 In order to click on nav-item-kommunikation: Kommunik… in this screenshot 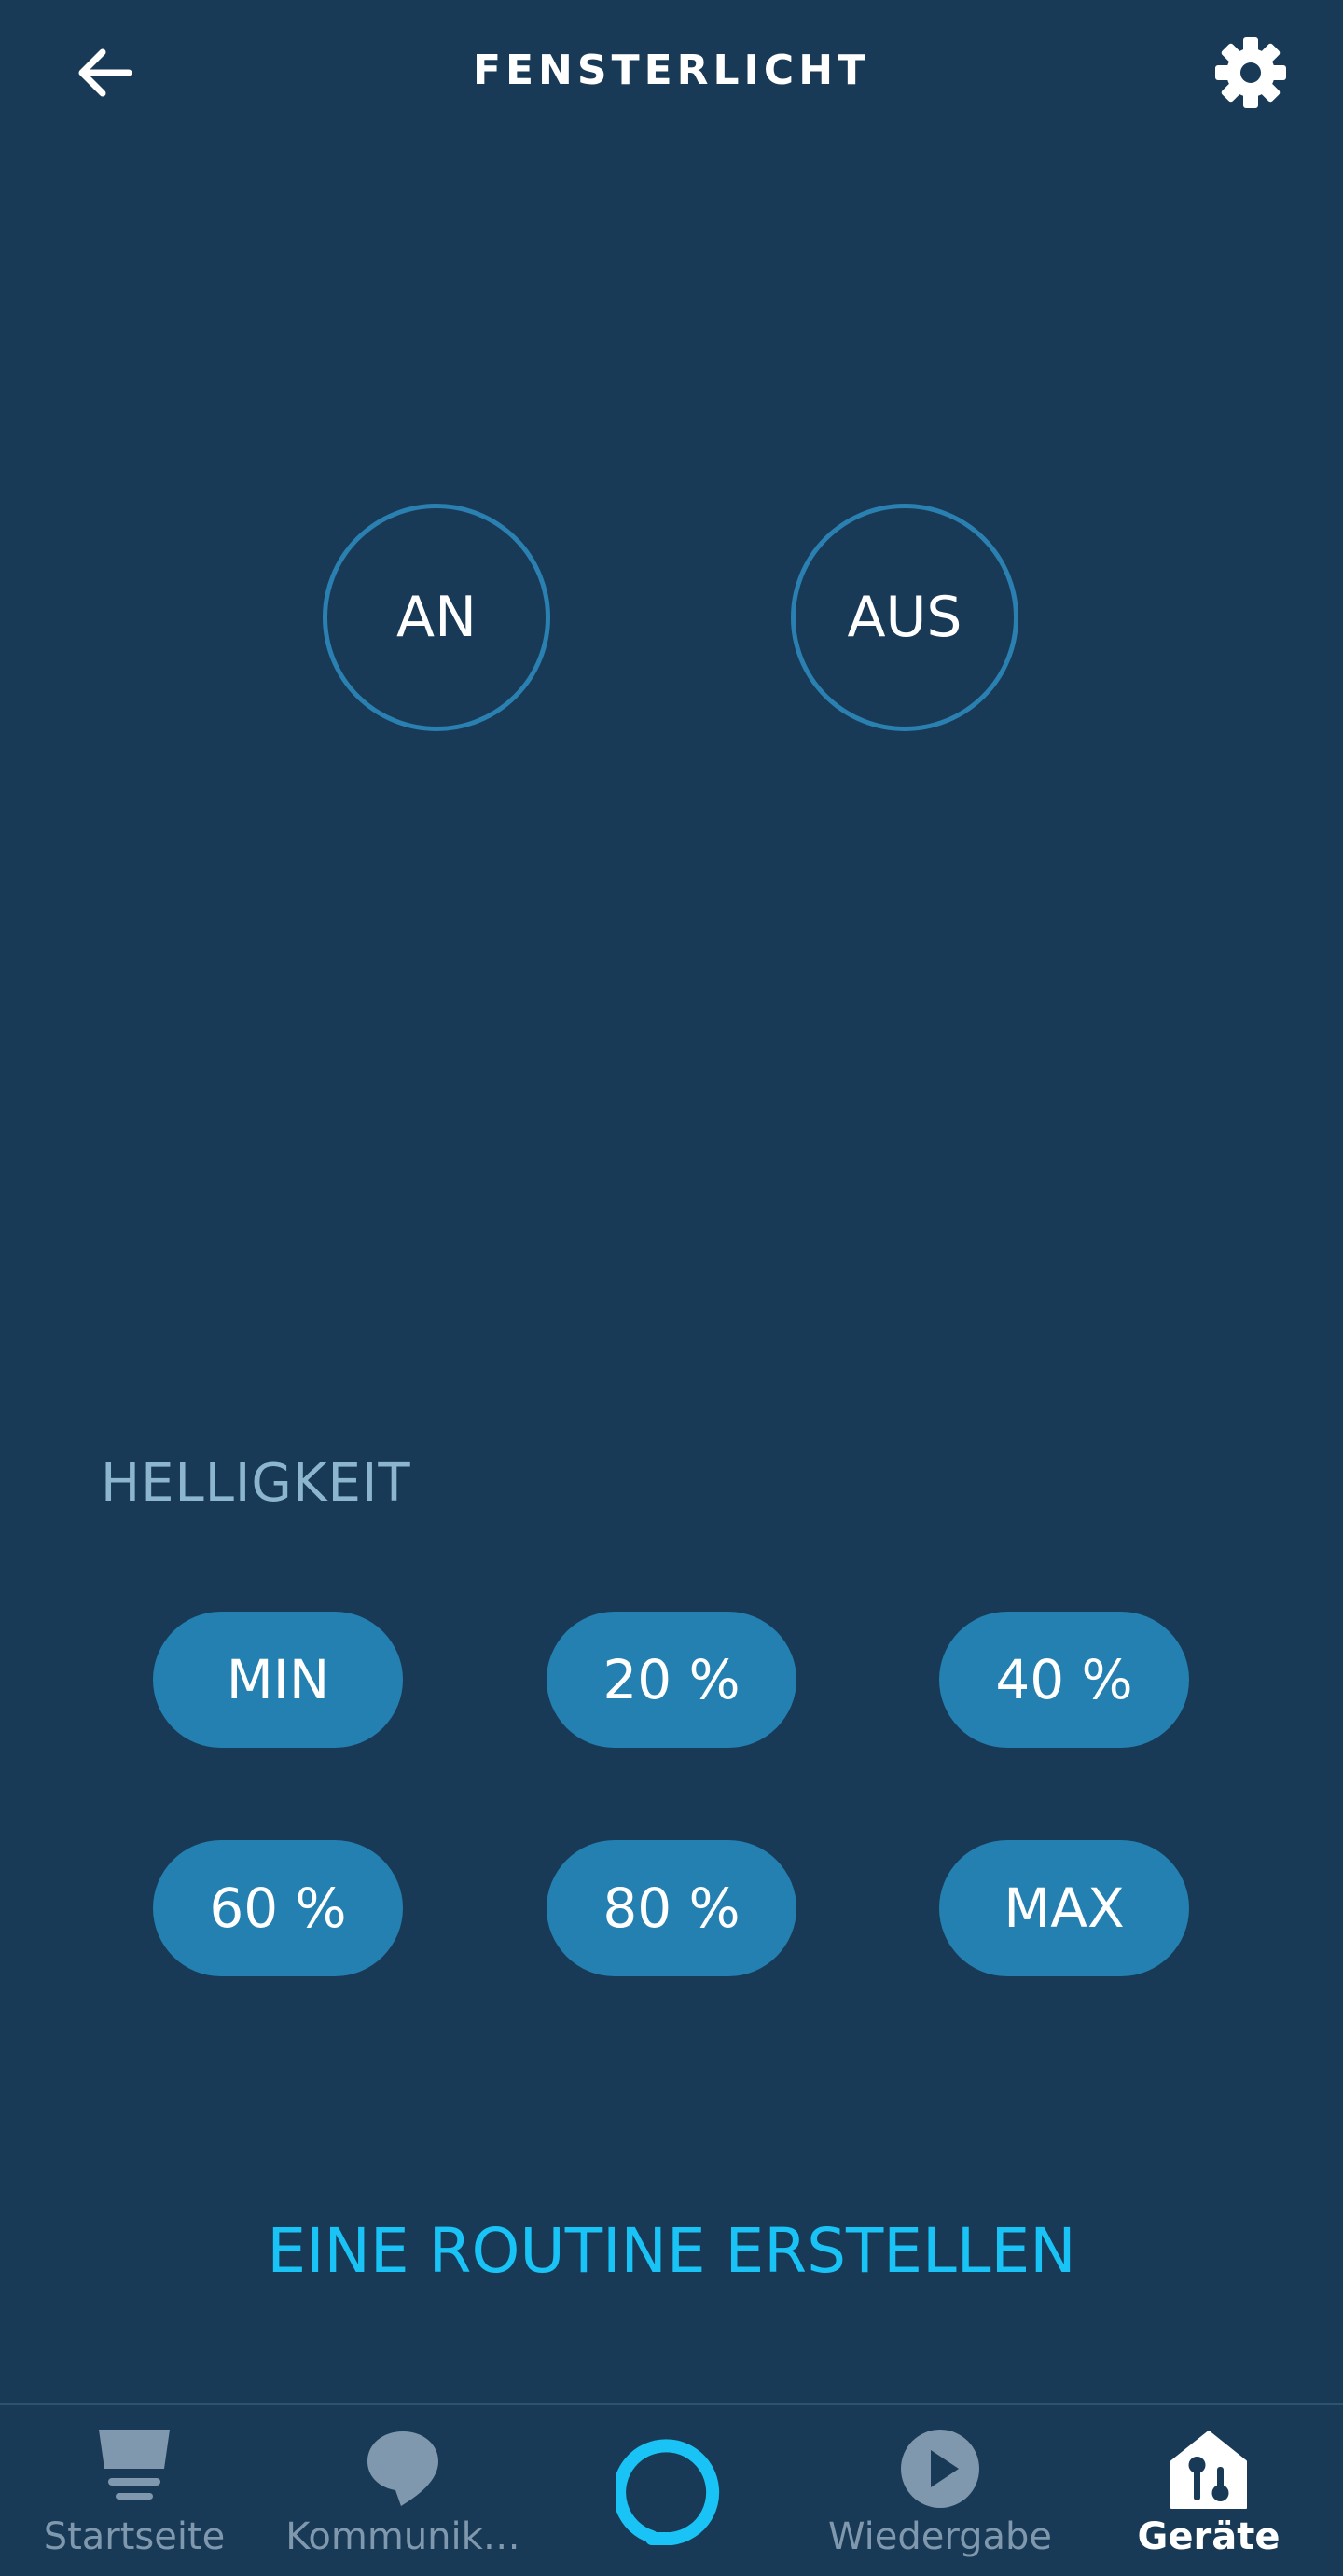, I will do `click(403, 2490)`.